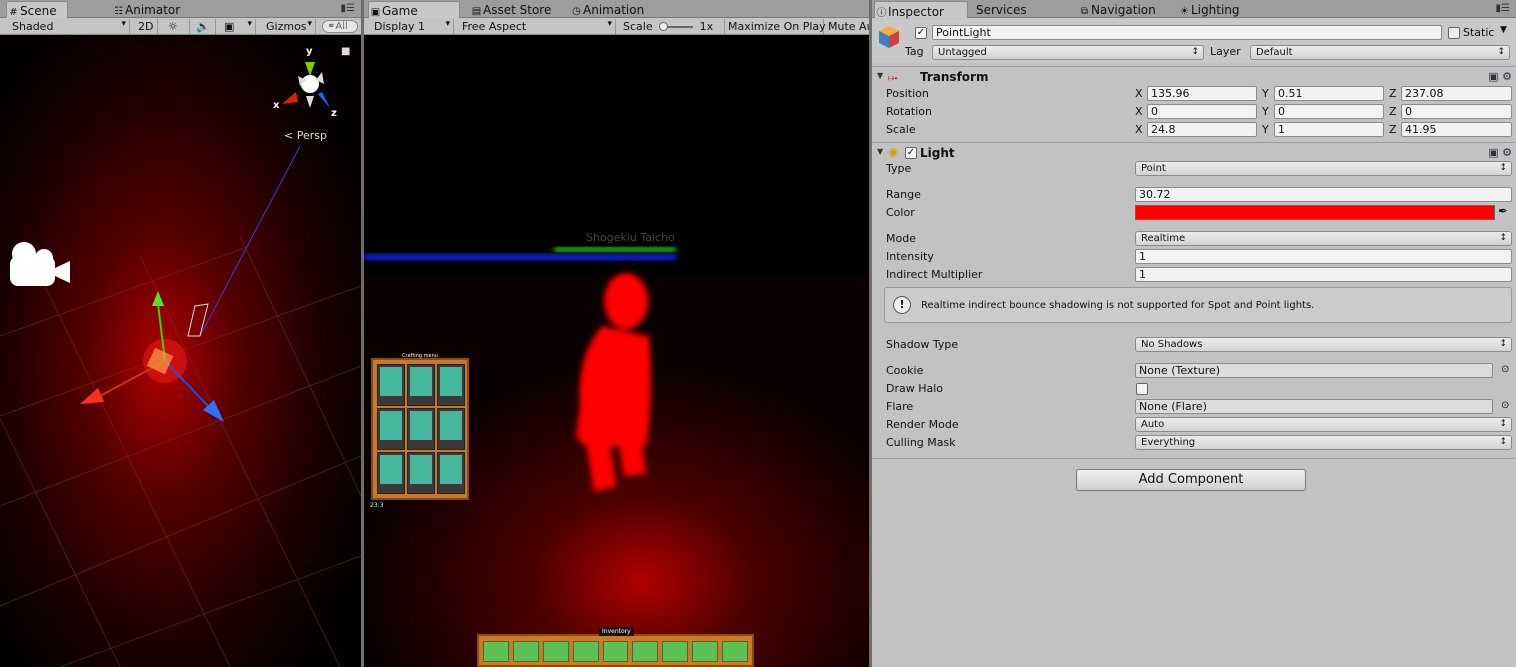 This screenshot has width=1516, height=667. What do you see at coordinates (537, 26) in the screenshot?
I see `aspect-dropdown: Free Aspect` at bounding box center [537, 26].